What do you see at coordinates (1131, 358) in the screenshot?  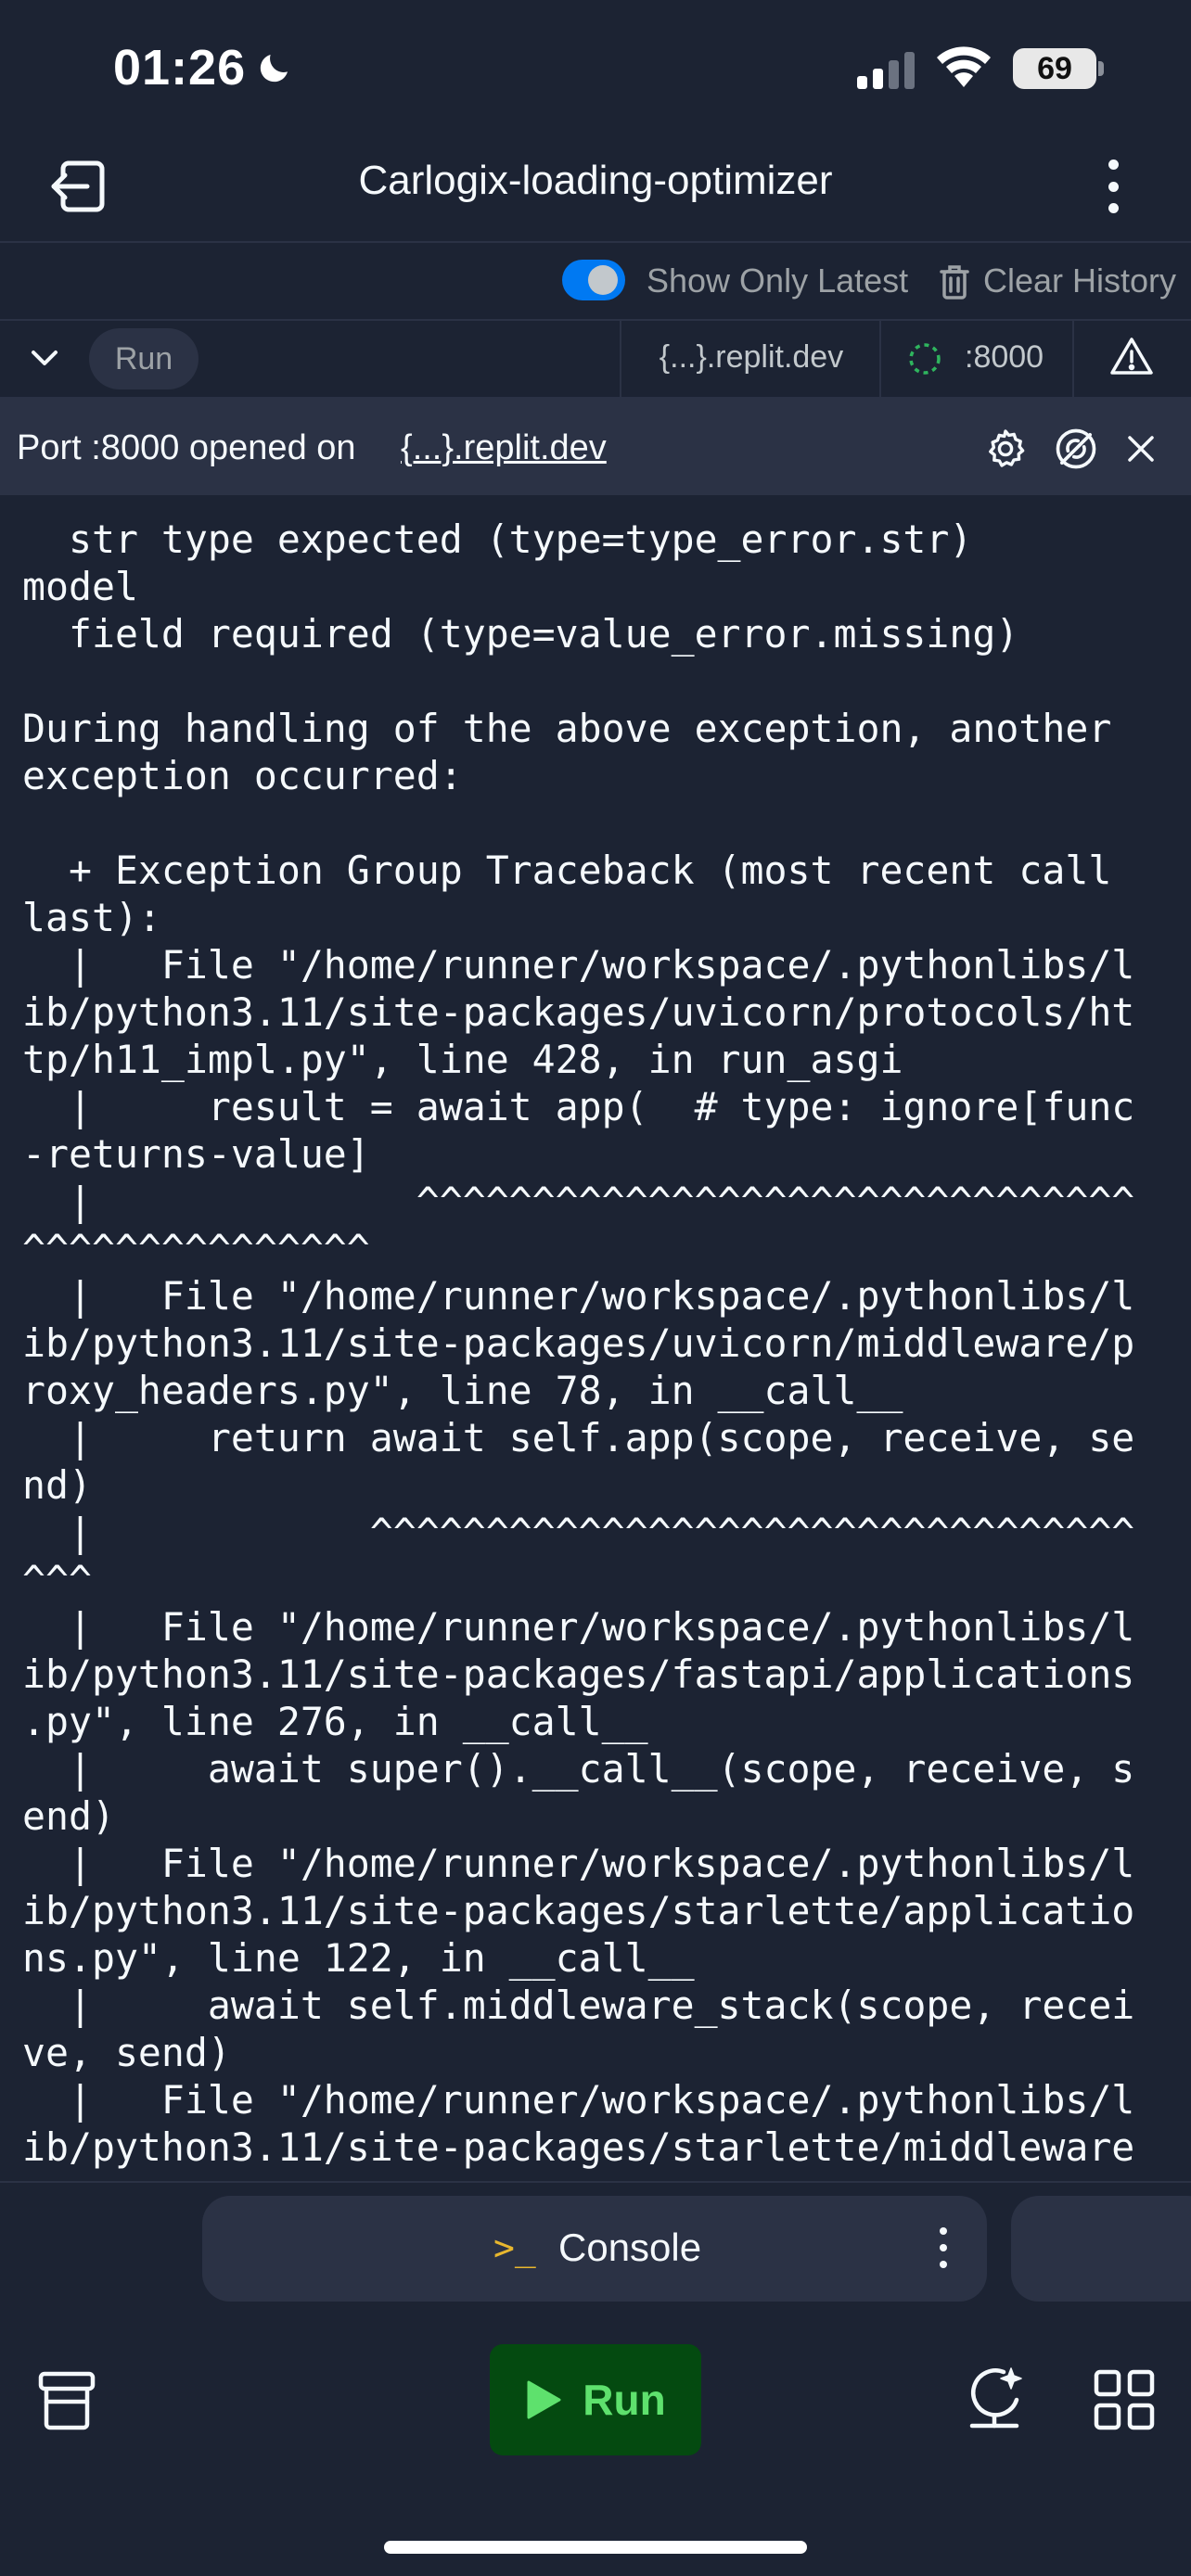 I see `warning-icon` at bounding box center [1131, 358].